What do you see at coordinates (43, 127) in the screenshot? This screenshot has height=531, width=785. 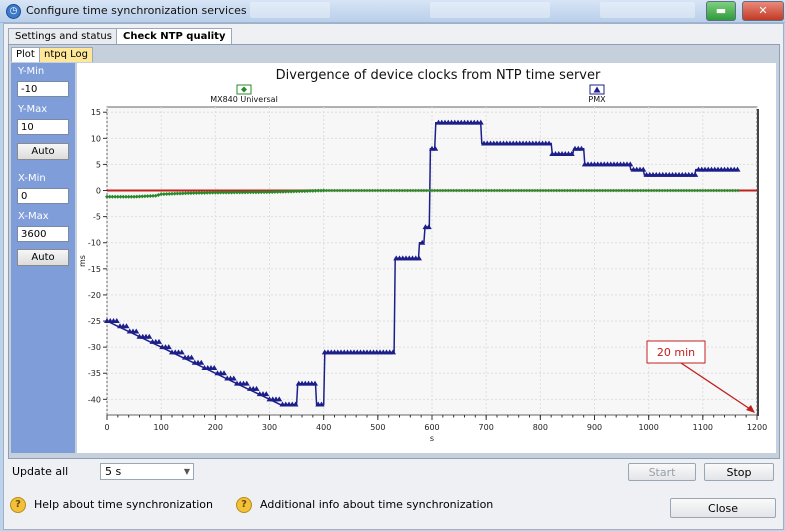 I see `ymax-input: 10` at bounding box center [43, 127].